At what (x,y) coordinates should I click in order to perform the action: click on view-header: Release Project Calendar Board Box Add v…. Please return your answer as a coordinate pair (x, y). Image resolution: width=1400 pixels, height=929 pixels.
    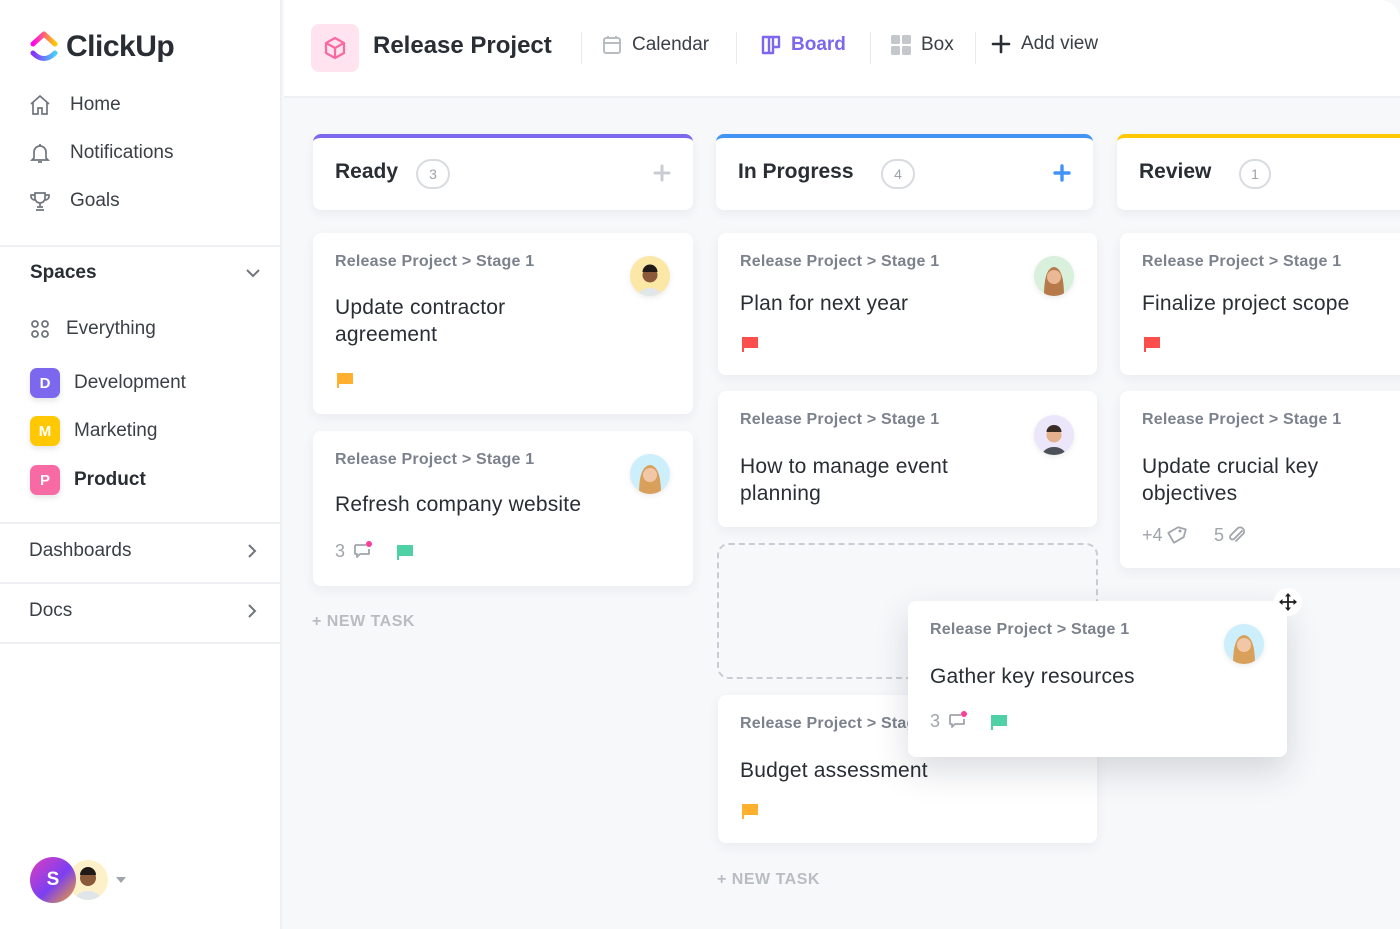
    Looking at the image, I should click on (842, 49).